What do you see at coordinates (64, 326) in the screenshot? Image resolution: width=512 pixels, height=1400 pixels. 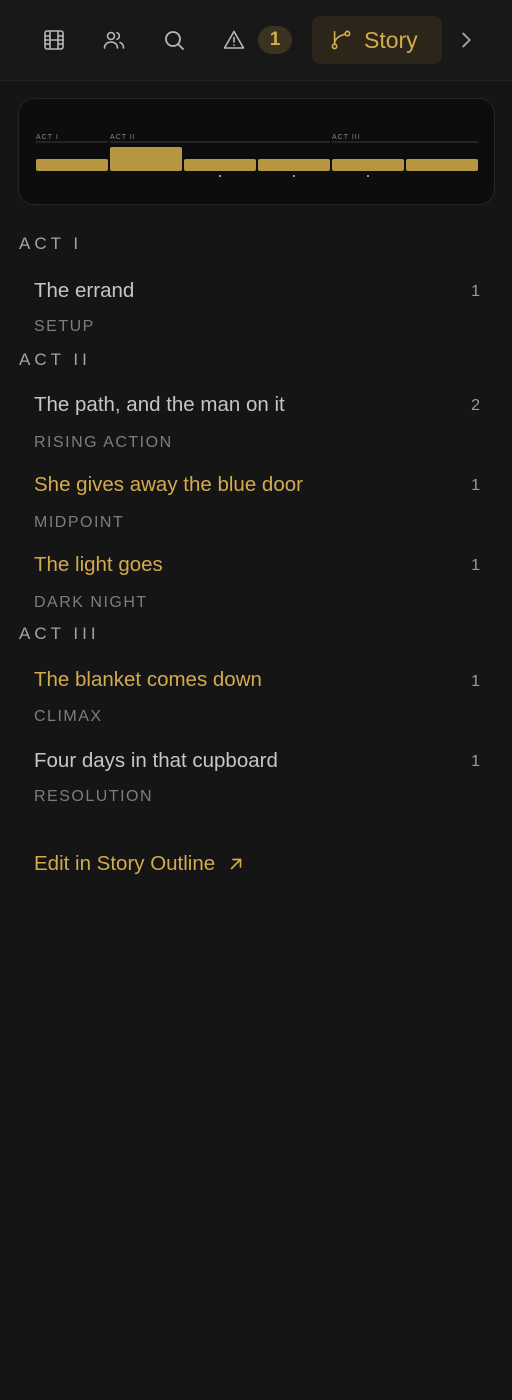 I see `beat-type-label: SETUP` at bounding box center [64, 326].